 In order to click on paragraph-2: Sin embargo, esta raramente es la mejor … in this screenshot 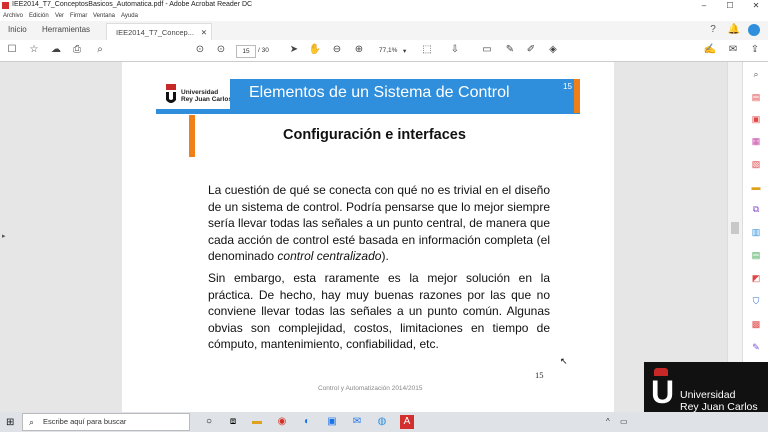, I will do `click(379, 311)`.